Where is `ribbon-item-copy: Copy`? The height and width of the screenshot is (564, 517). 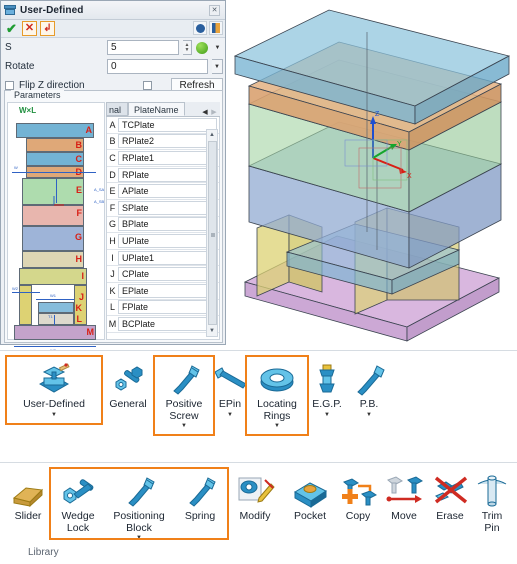
ribbon-item-copy: Copy is located at coordinates (358, 497).